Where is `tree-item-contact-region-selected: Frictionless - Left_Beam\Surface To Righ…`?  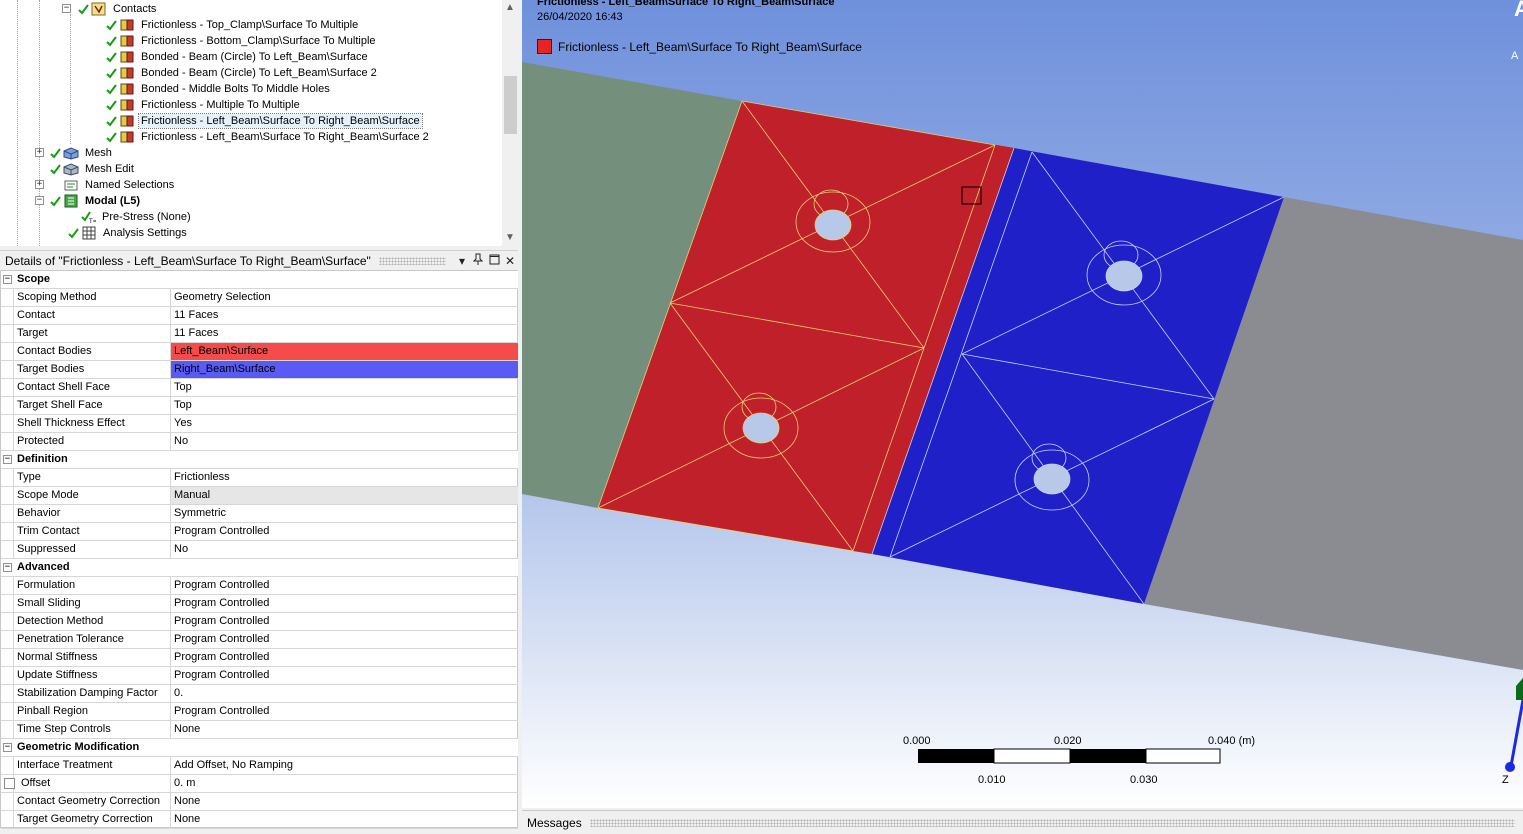 tree-item-contact-region-selected: Frictionless - Left_Beam\Surface To Righ… is located at coordinates (264, 121).